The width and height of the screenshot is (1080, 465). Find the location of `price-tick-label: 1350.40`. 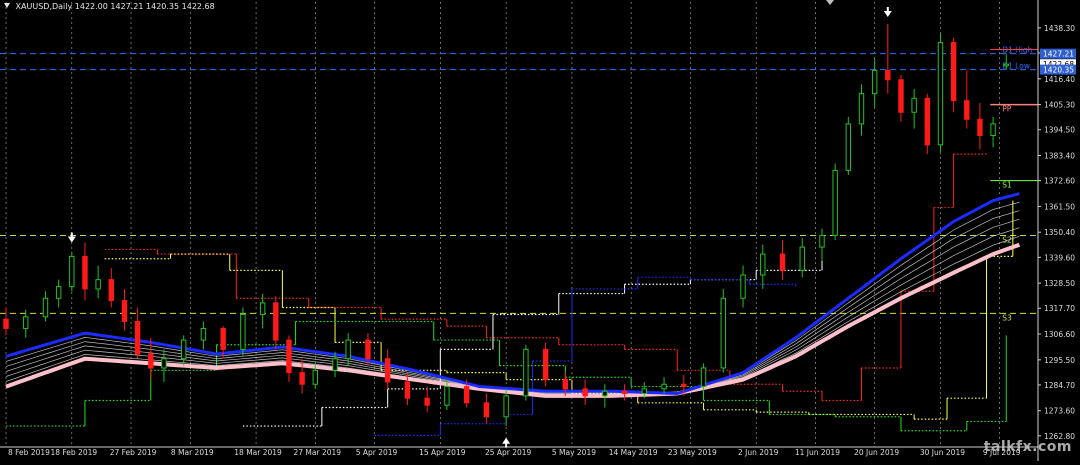

price-tick-label: 1350.40 is located at coordinates (1059, 232).